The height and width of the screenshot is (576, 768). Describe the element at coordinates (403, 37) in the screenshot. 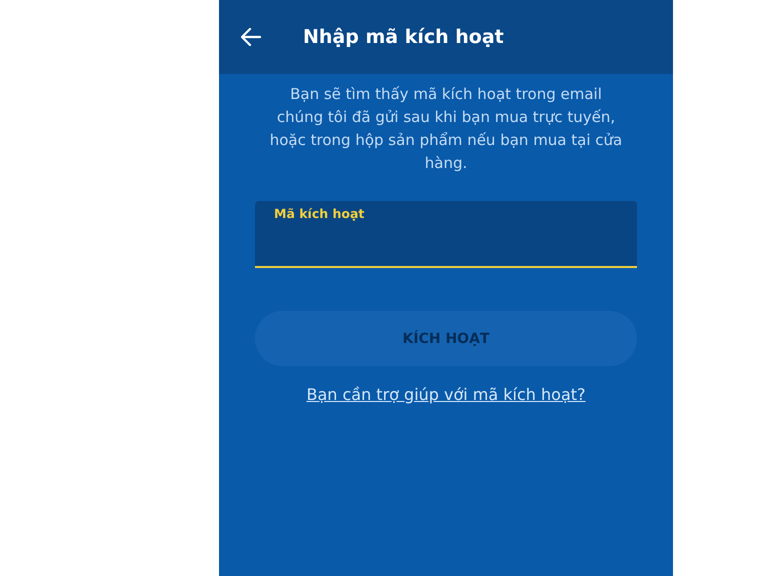

I see `screen-title: Nhập mã kích hoạt` at that location.